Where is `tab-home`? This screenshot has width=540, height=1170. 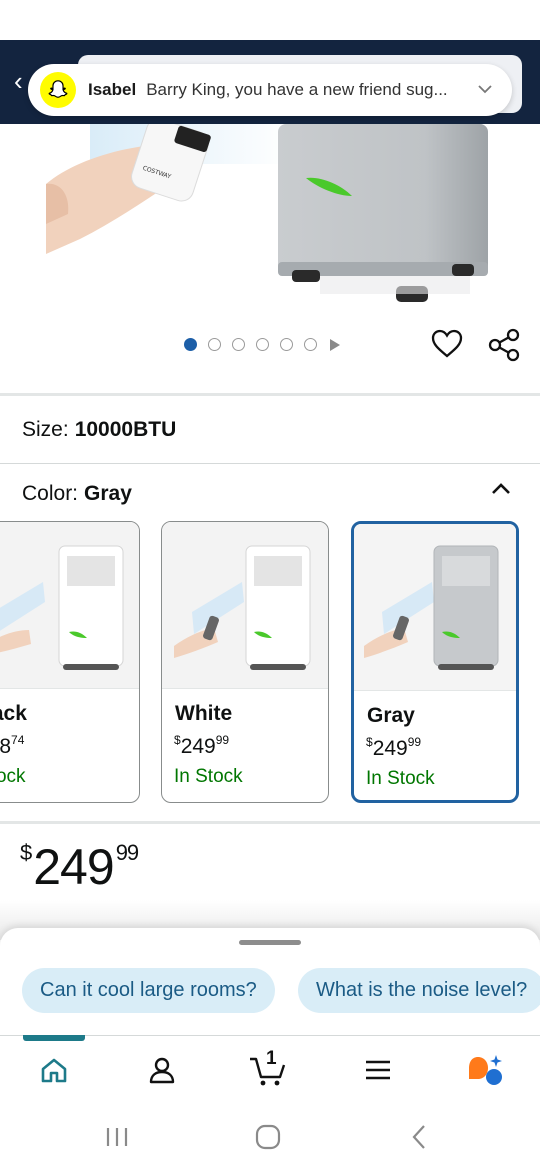 tab-home is located at coordinates (54, 1070).